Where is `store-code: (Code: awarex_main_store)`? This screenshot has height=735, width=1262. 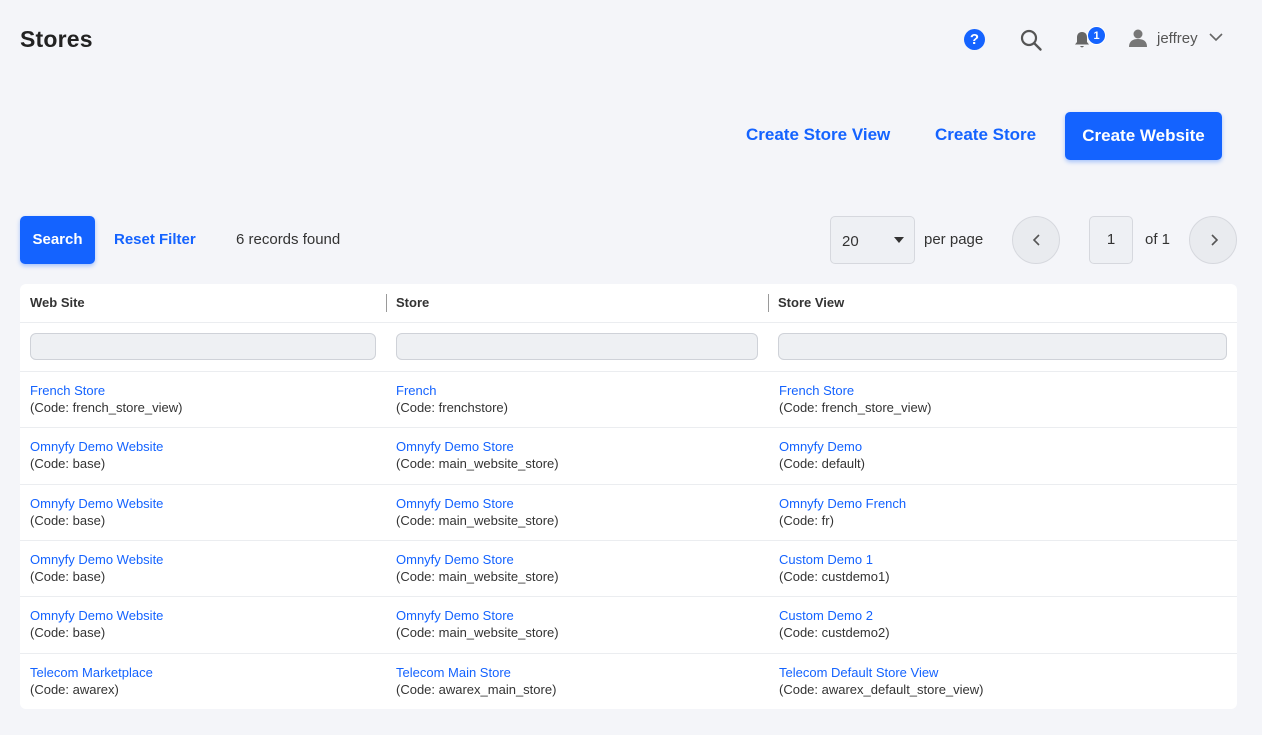
store-code: (Code: awarex_main_store) is located at coordinates (476, 689).